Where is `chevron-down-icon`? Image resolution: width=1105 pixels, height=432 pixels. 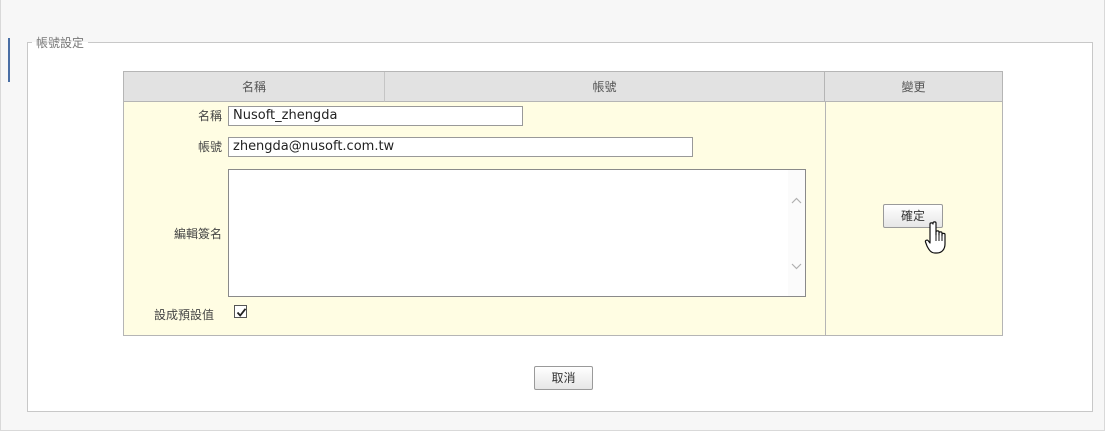 chevron-down-icon is located at coordinates (796, 266).